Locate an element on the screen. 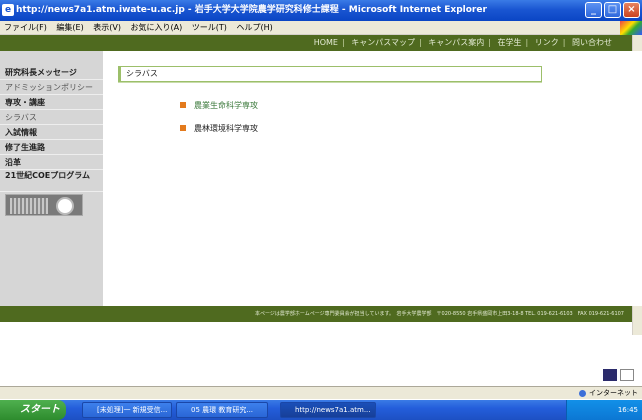  nav-home: HOME is located at coordinates (326, 42).